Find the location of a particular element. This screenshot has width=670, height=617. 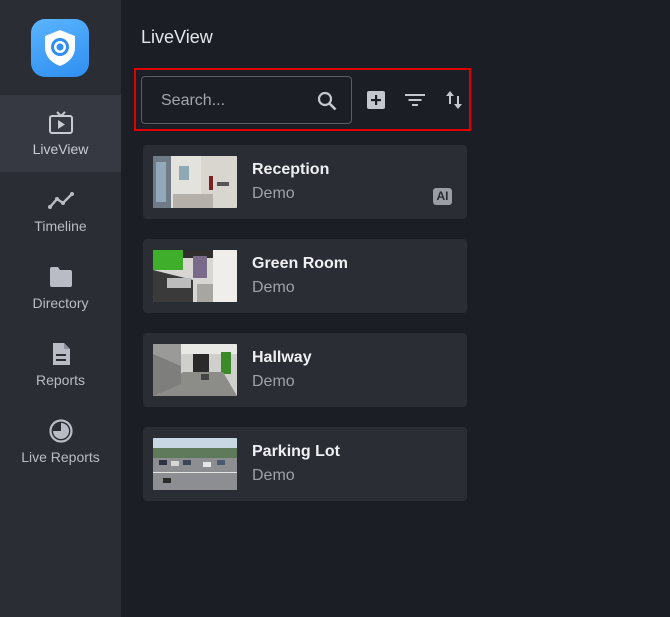

filter-button is located at coordinates (415, 100).